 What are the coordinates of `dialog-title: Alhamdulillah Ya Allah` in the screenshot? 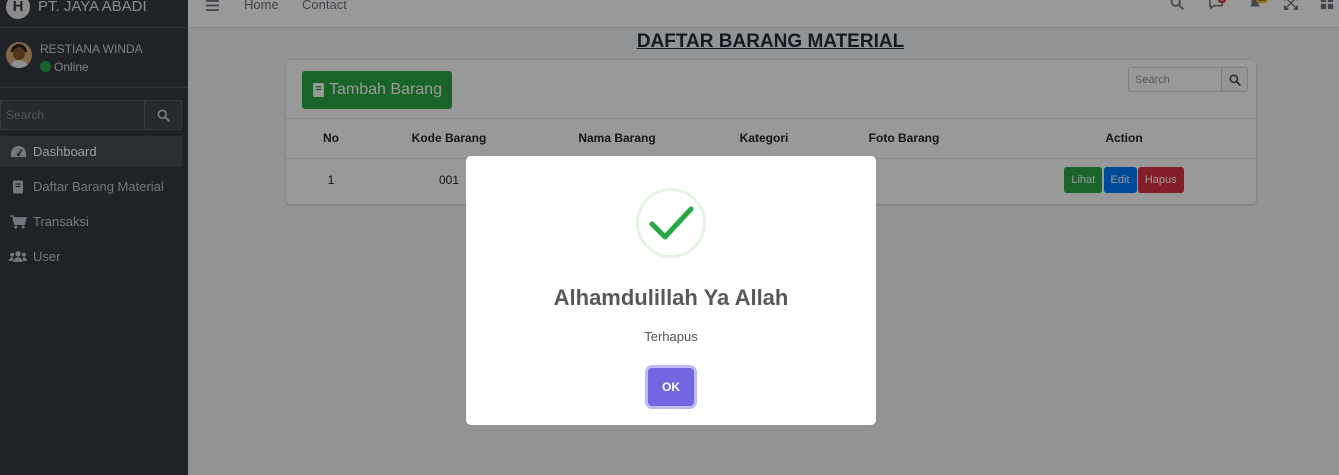 It's located at (671, 297).